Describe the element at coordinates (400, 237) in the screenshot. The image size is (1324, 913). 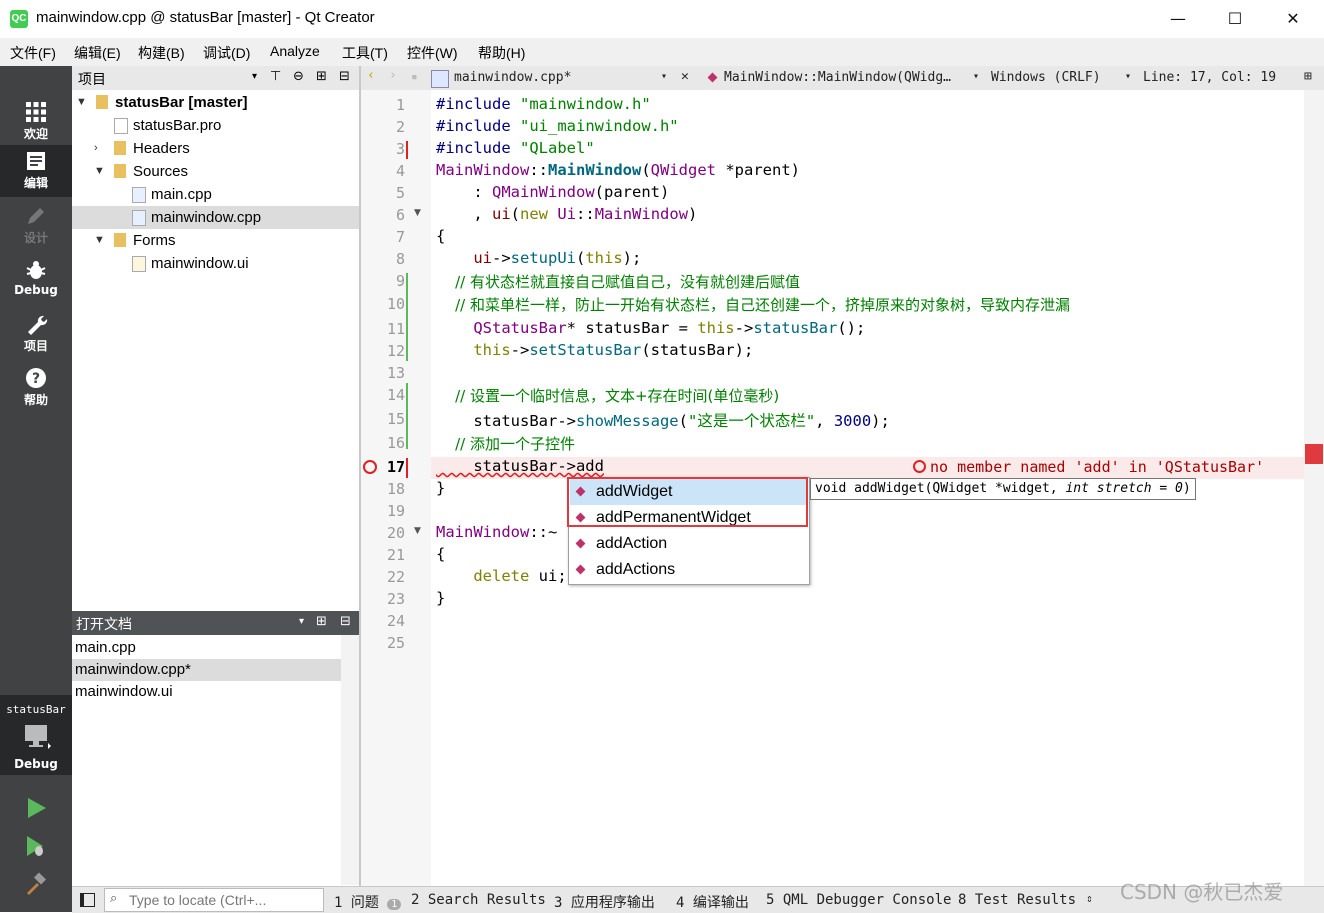
I see `line-number: 7` at that location.